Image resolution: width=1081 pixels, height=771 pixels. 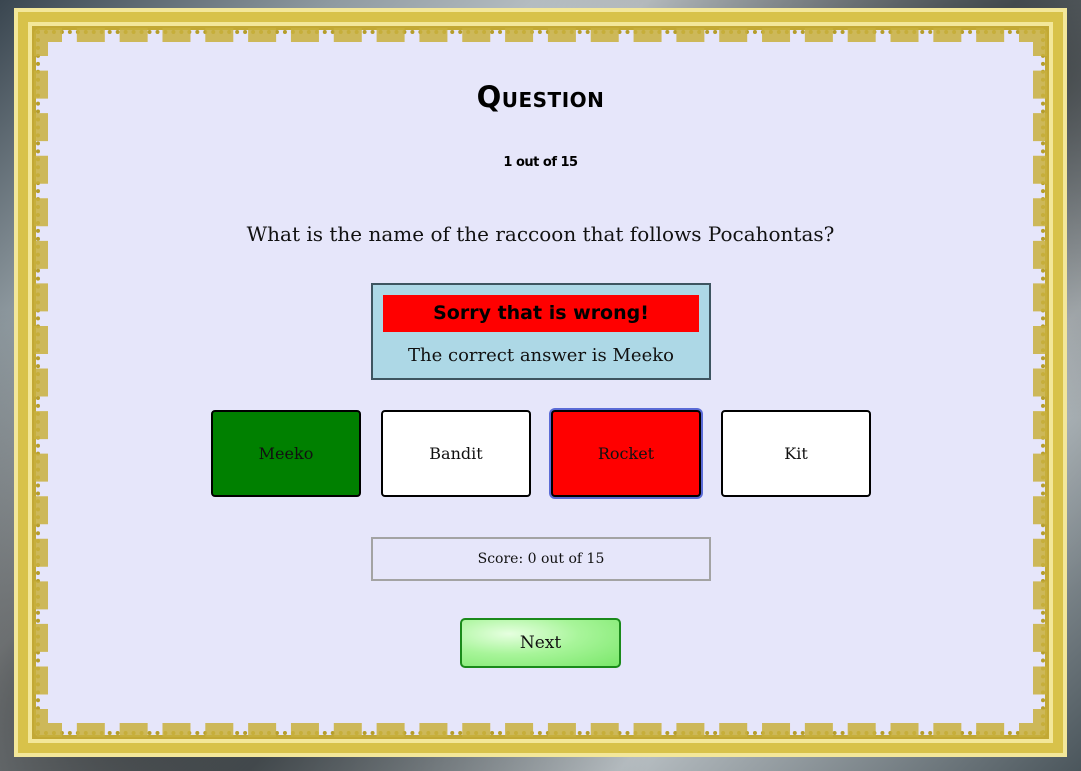 What do you see at coordinates (540, 162) in the screenshot?
I see `question-counter: 1 out of 15` at bounding box center [540, 162].